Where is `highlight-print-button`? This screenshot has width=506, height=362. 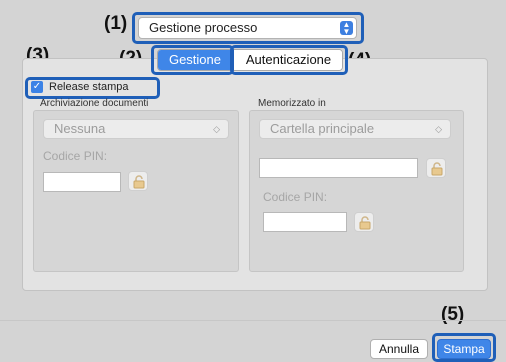 highlight-print-button is located at coordinates (464, 347).